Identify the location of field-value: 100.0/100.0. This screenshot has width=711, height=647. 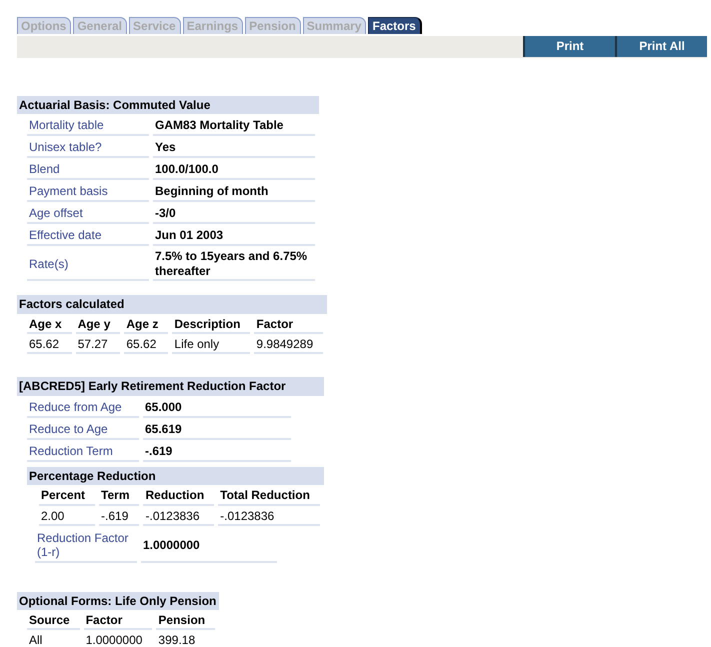
(234, 170).